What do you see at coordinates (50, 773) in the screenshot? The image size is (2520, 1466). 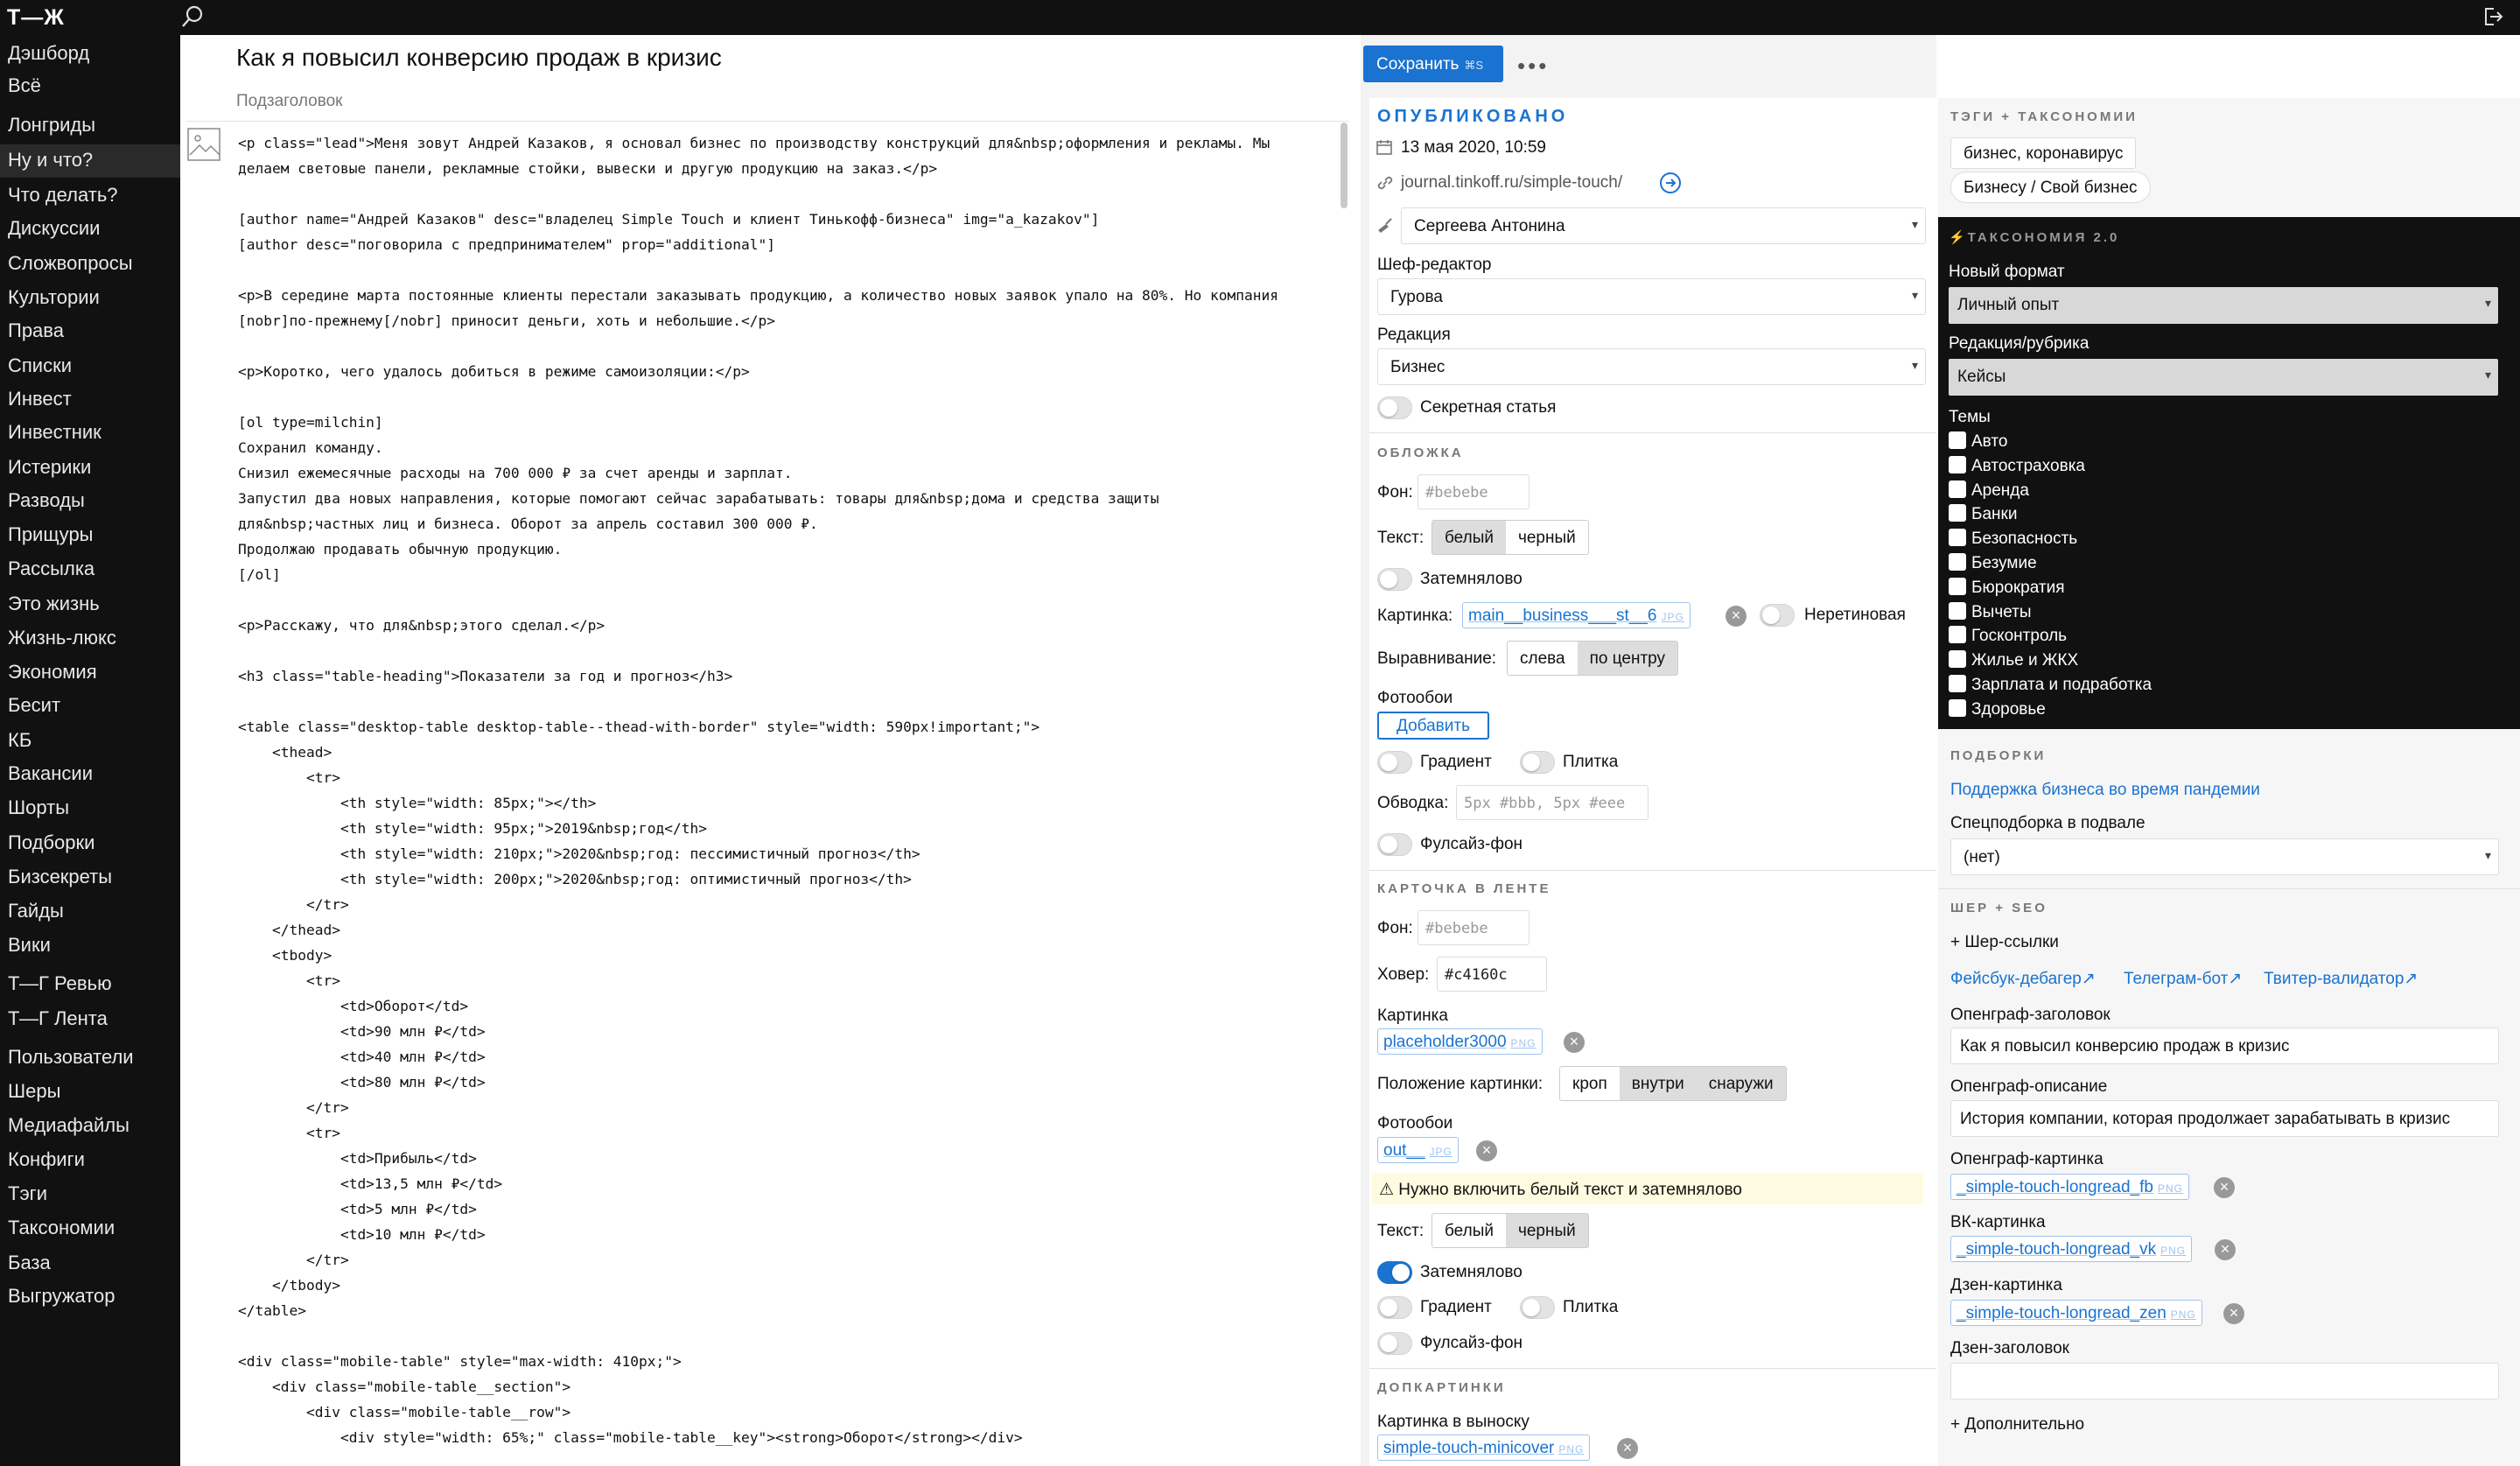 I see `sidebar-item: Вакансии` at bounding box center [50, 773].